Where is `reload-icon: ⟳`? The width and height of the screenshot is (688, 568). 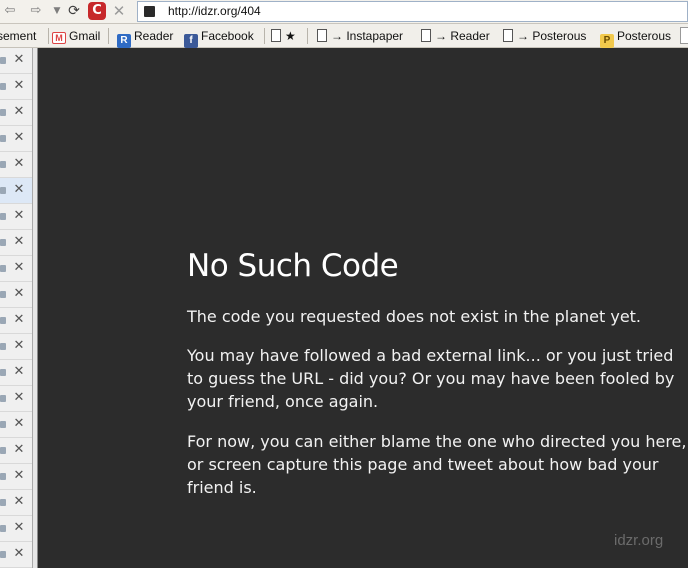
reload-icon: ⟳ is located at coordinates (74, 11).